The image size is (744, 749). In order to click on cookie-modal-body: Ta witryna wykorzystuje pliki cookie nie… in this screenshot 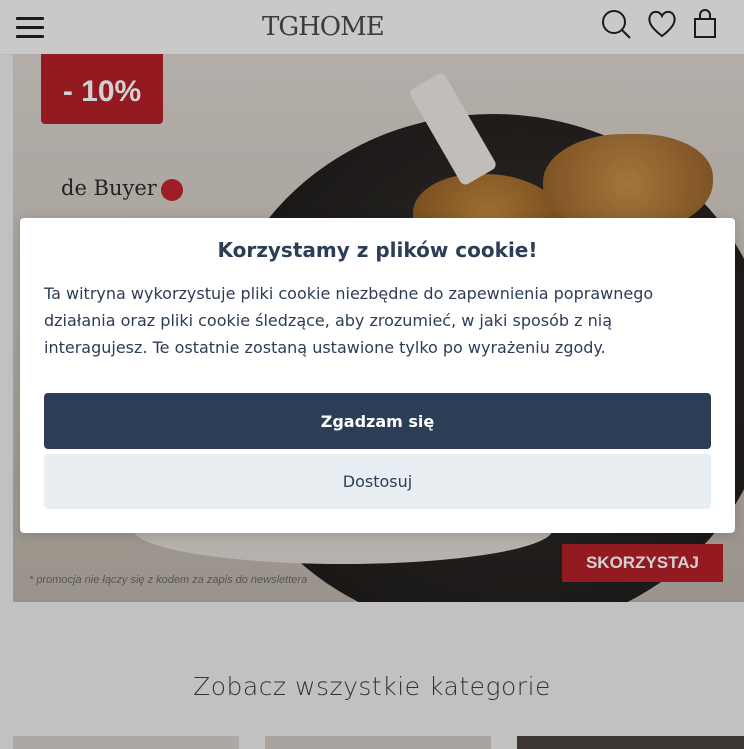, I will do `click(349, 320)`.